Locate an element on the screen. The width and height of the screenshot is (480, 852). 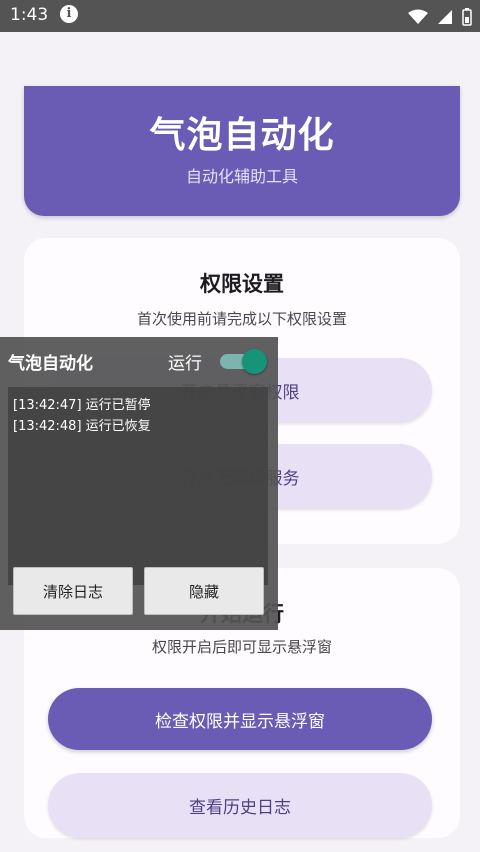
status-time: 1:43 is located at coordinates (29, 15).